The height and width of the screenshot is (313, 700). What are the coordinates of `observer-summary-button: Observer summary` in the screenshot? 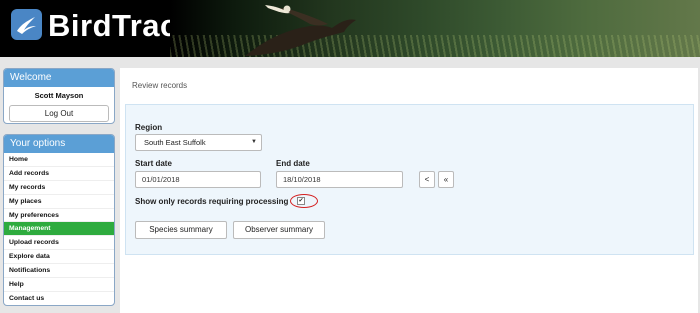 It's located at (279, 230).